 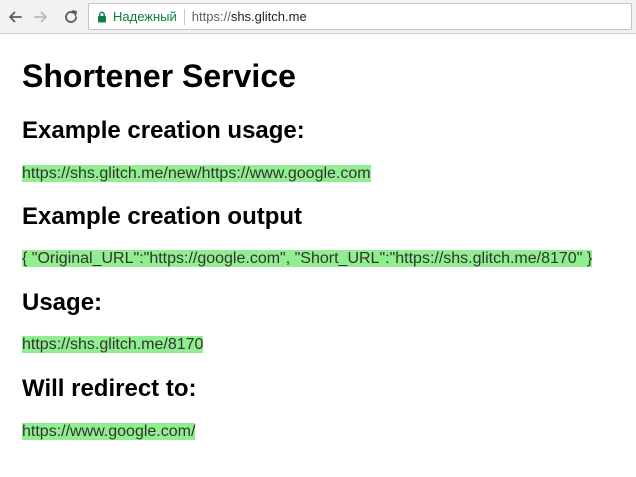 I want to click on url-host: shs.glitch.me, so click(x=268, y=16).